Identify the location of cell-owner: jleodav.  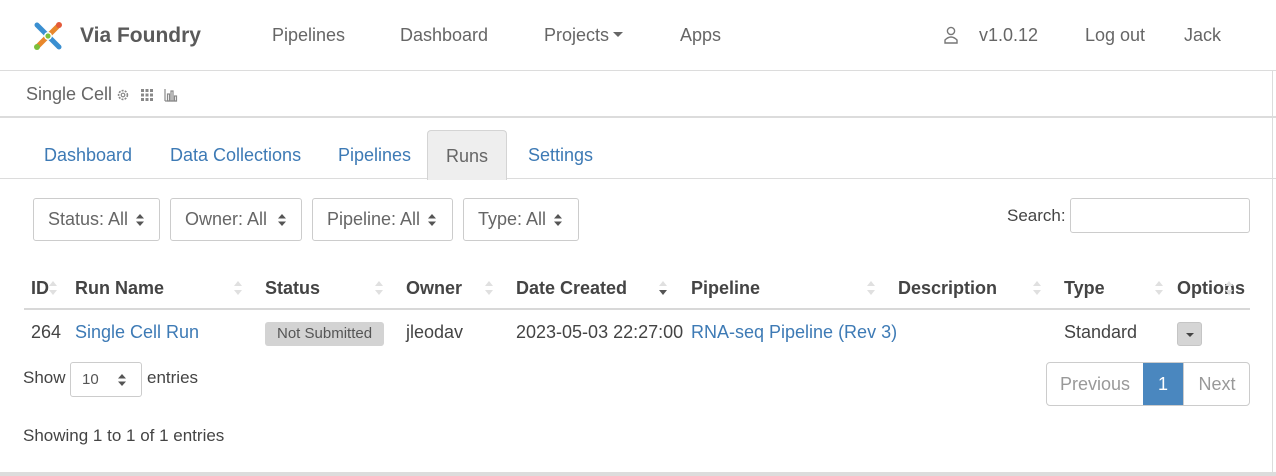
(435, 332).